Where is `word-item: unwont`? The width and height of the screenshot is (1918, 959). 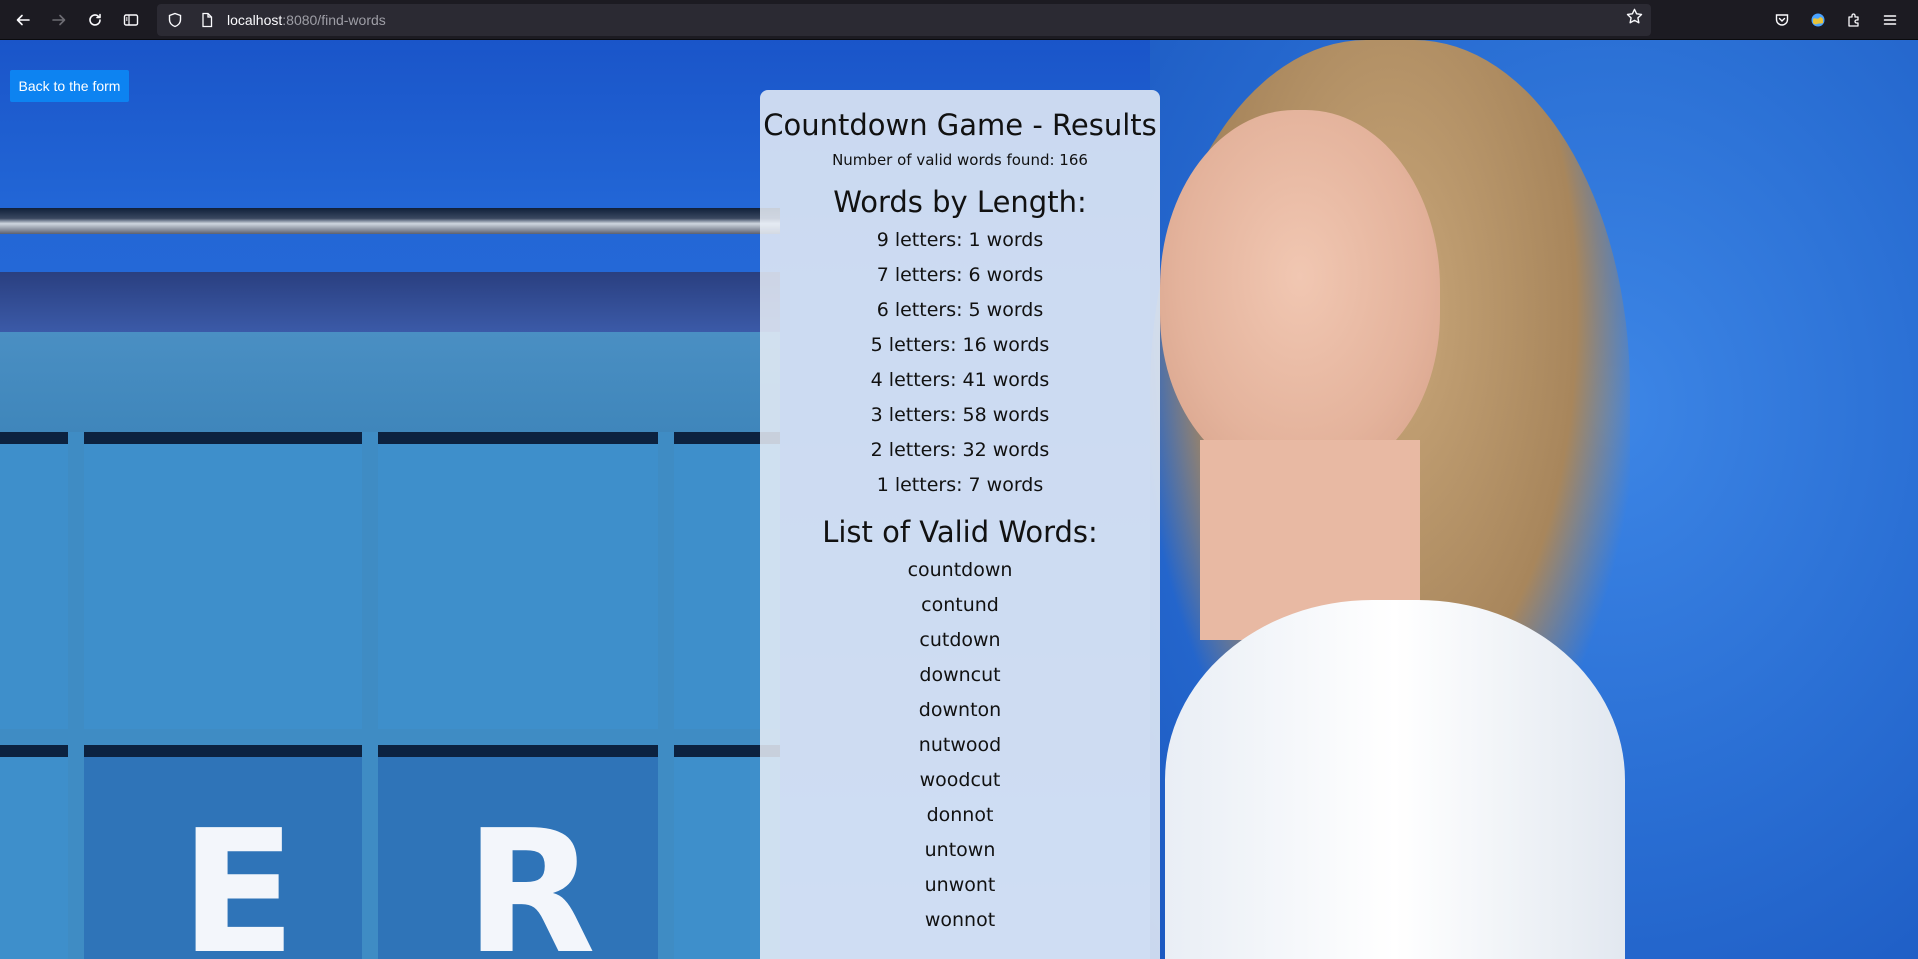 word-item: unwont is located at coordinates (960, 884).